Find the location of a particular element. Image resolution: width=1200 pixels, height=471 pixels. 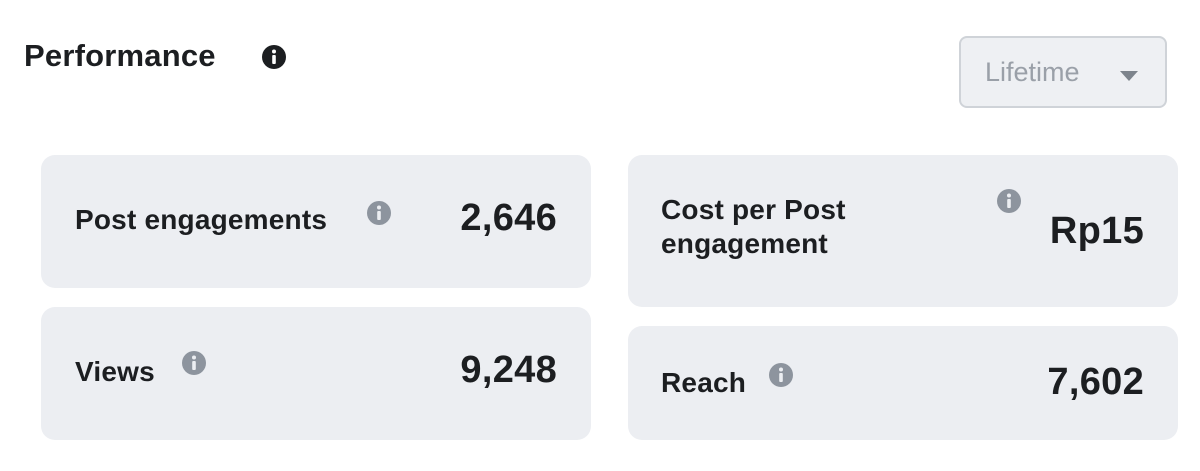

metric-value: 9,248 is located at coordinates (508, 370).